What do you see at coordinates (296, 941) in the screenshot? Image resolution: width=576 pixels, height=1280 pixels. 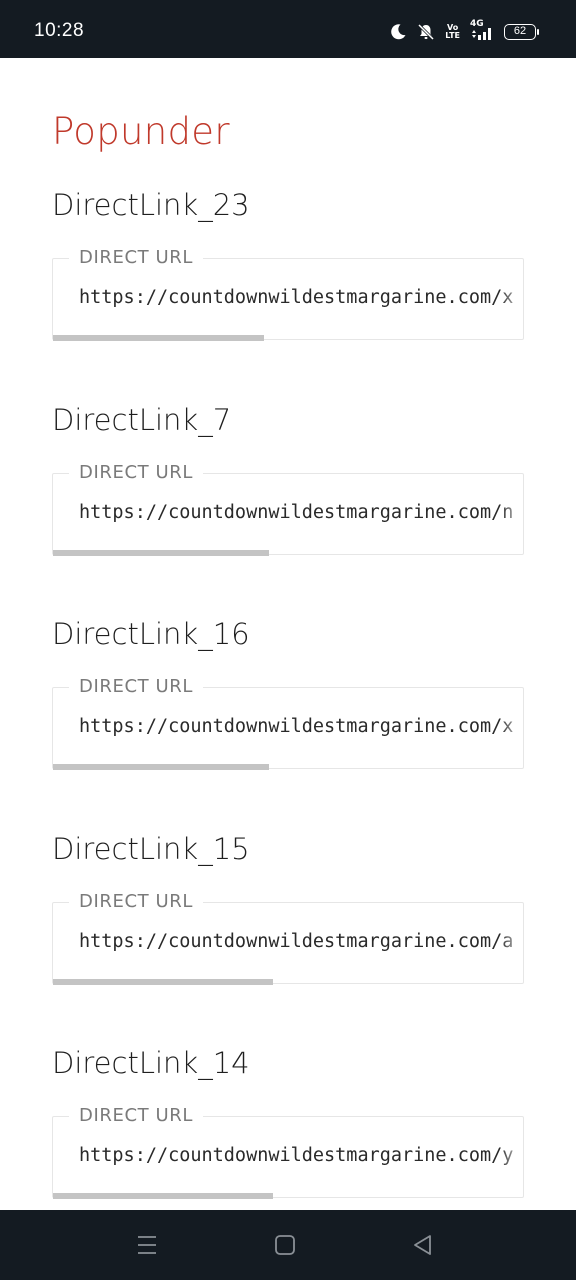 I see `direct-url-value: https://countdownwildestmargarine.com/a` at bounding box center [296, 941].